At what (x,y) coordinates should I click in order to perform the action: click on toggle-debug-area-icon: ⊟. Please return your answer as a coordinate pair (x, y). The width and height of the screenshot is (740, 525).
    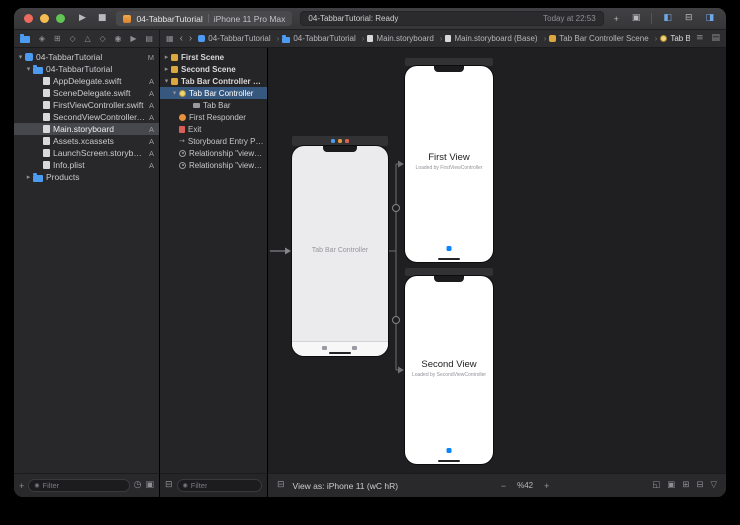
    Looking at the image, I should click on (689, 18).